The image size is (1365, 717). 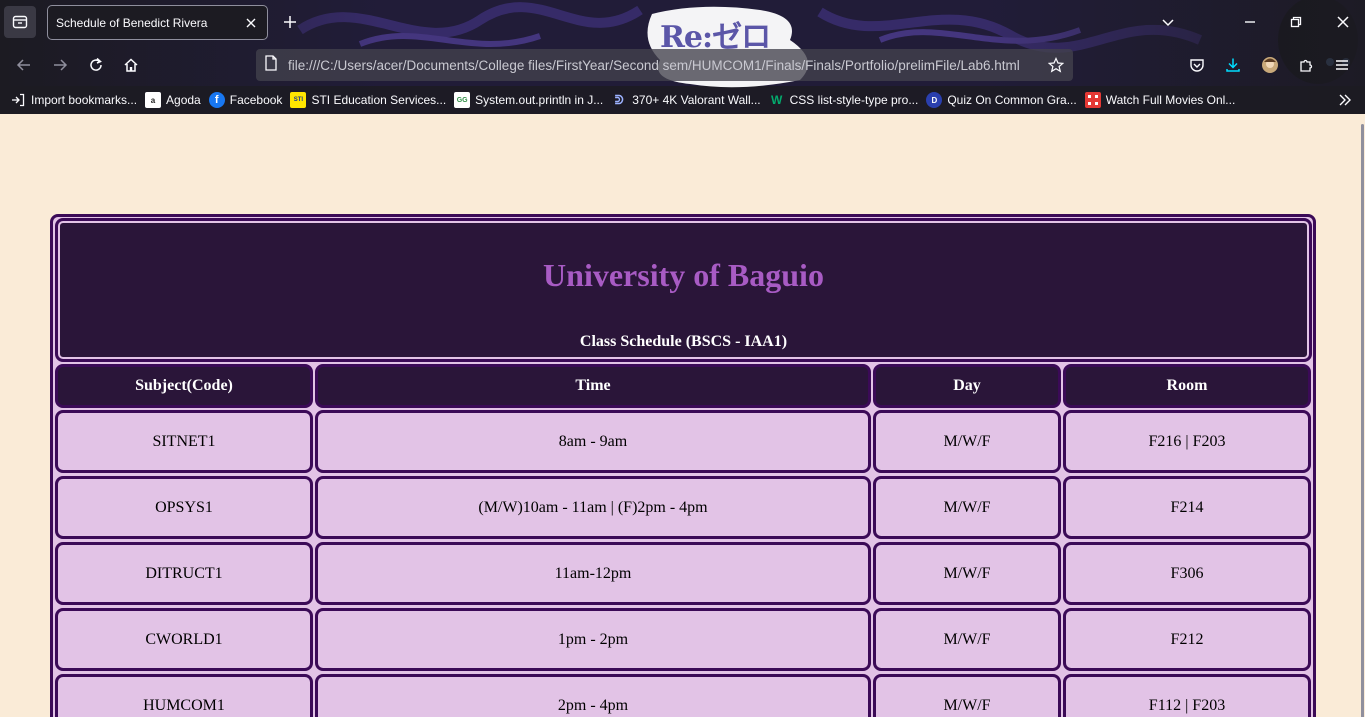 I want to click on movies-icon, so click(x=1092, y=100).